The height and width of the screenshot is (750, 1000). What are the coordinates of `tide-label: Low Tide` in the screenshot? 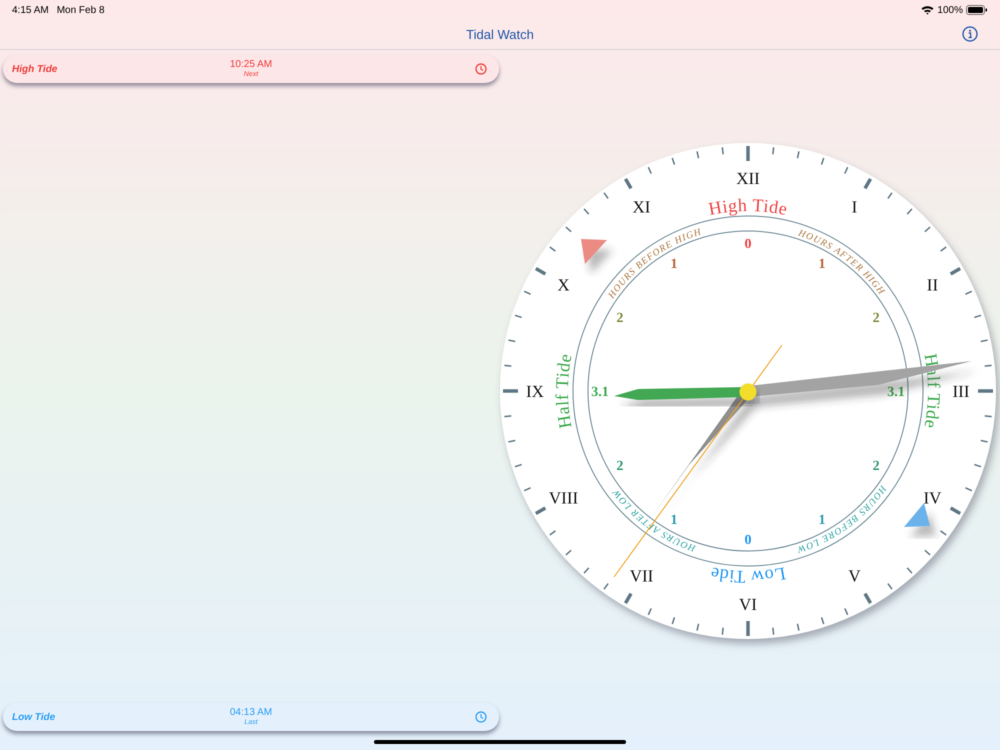 It's located at (34, 717).